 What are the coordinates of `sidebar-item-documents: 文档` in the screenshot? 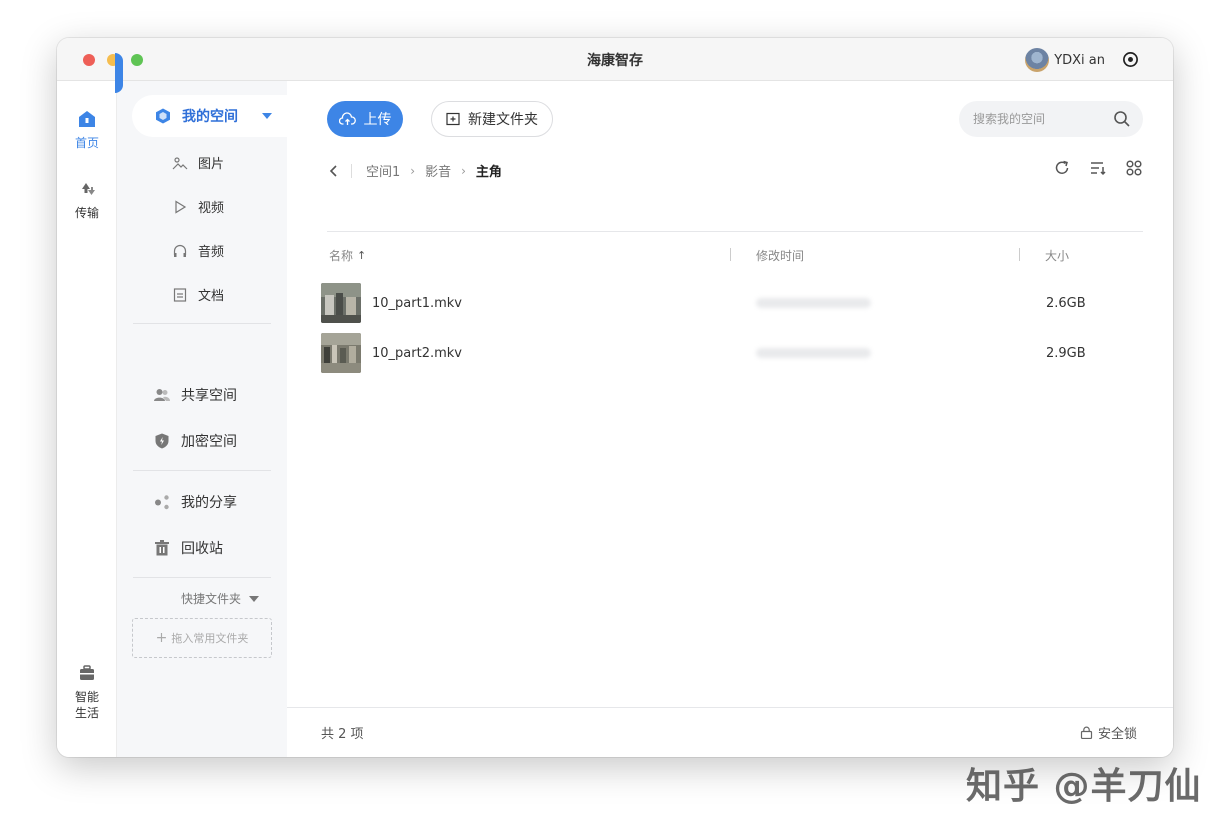 It's located at (198, 294).